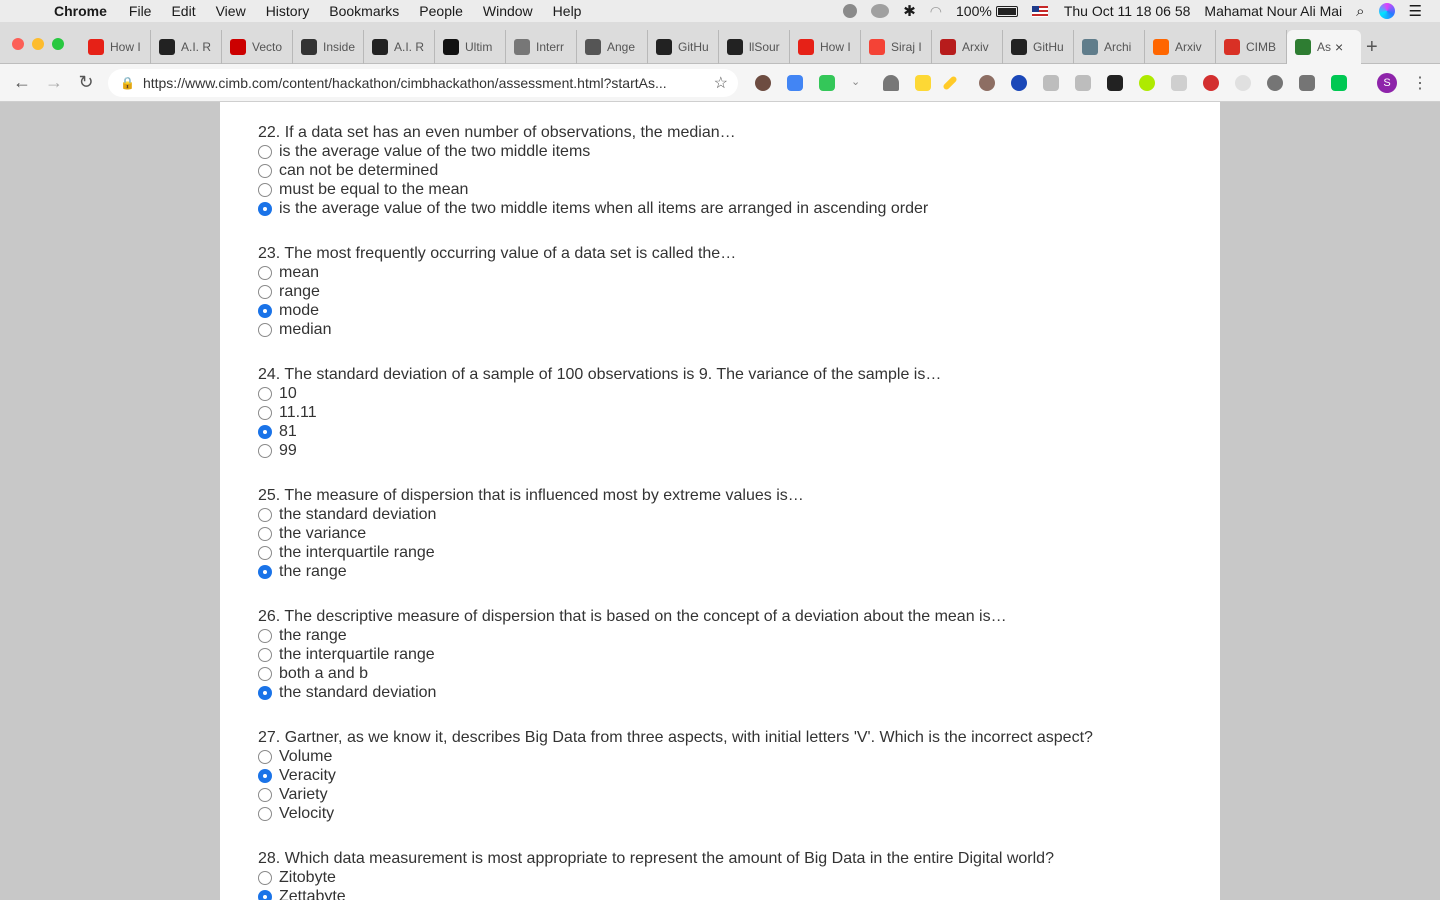 This screenshot has height=900, width=1440. Describe the element at coordinates (328, 47) in the screenshot. I see `browser-tab: Inside` at that location.